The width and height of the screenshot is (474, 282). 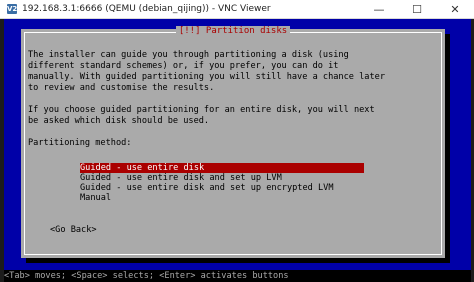 What do you see at coordinates (121, 88) in the screenshot?
I see `intro-line-4: to review and customise the results.` at bounding box center [121, 88].